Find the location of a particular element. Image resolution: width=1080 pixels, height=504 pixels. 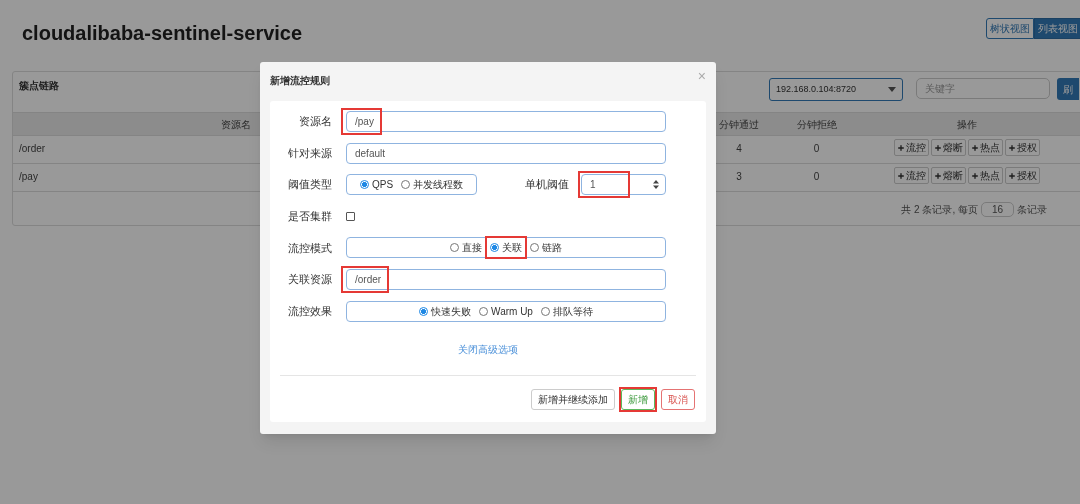

spinner-icon is located at coordinates (656, 185).